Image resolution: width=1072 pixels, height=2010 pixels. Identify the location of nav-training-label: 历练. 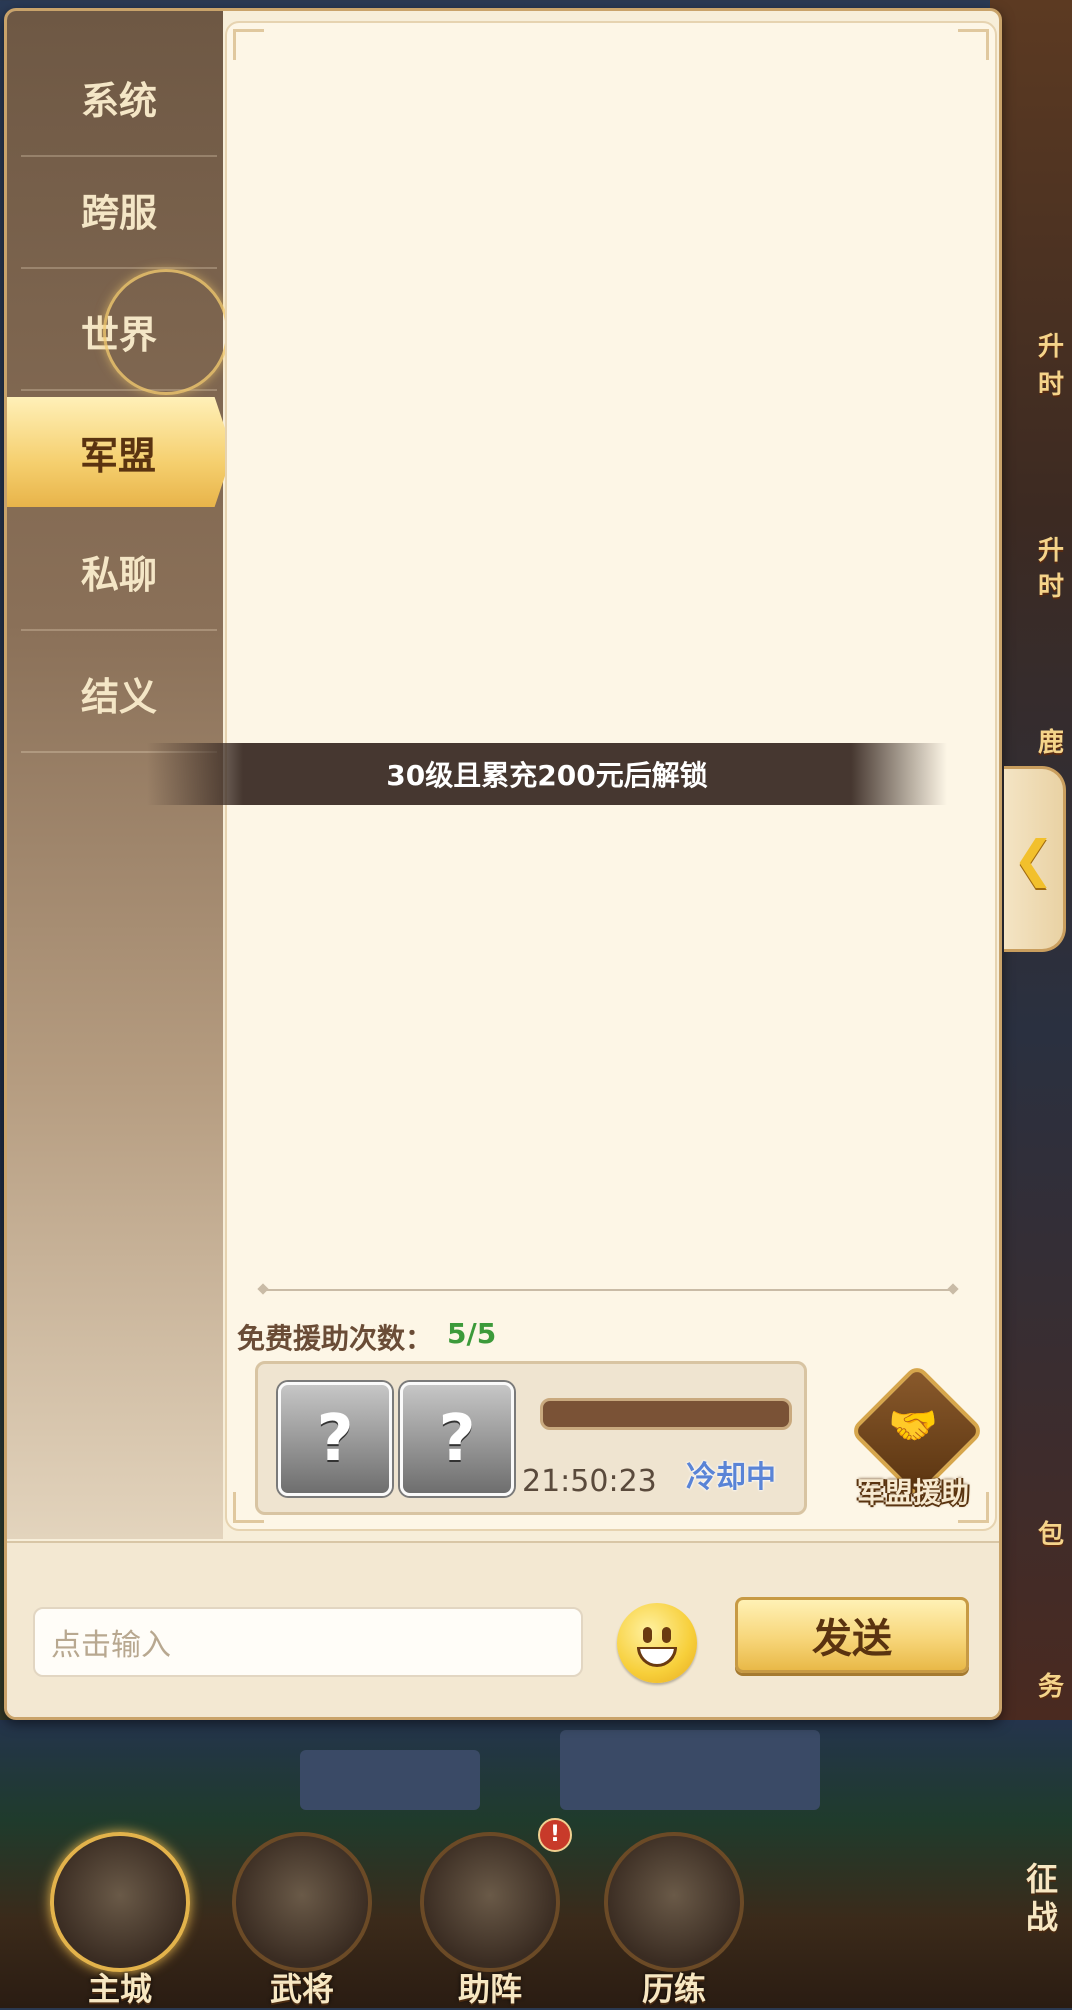
(673, 1989).